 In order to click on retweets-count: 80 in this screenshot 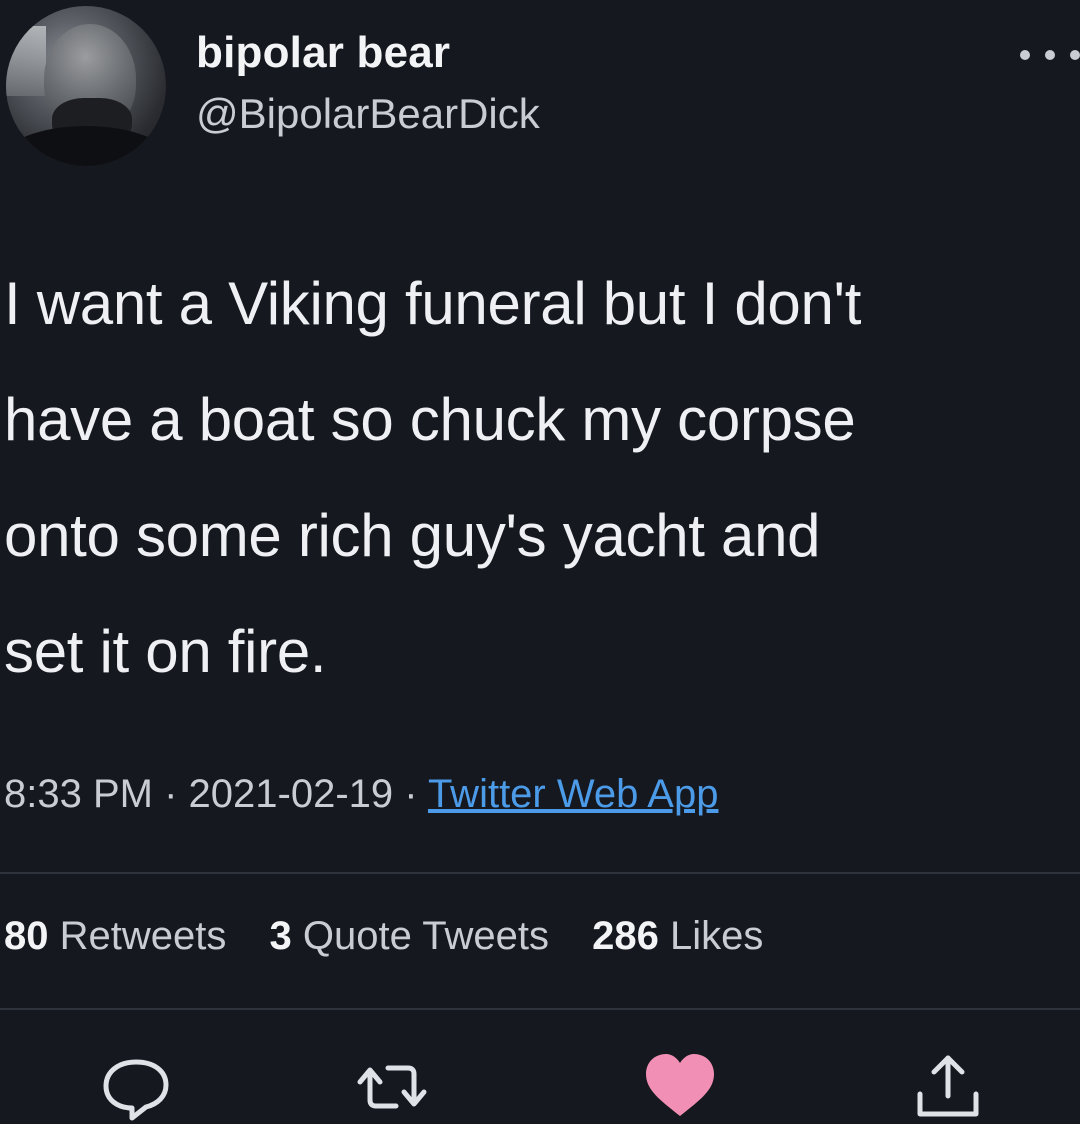, I will do `click(26, 936)`.